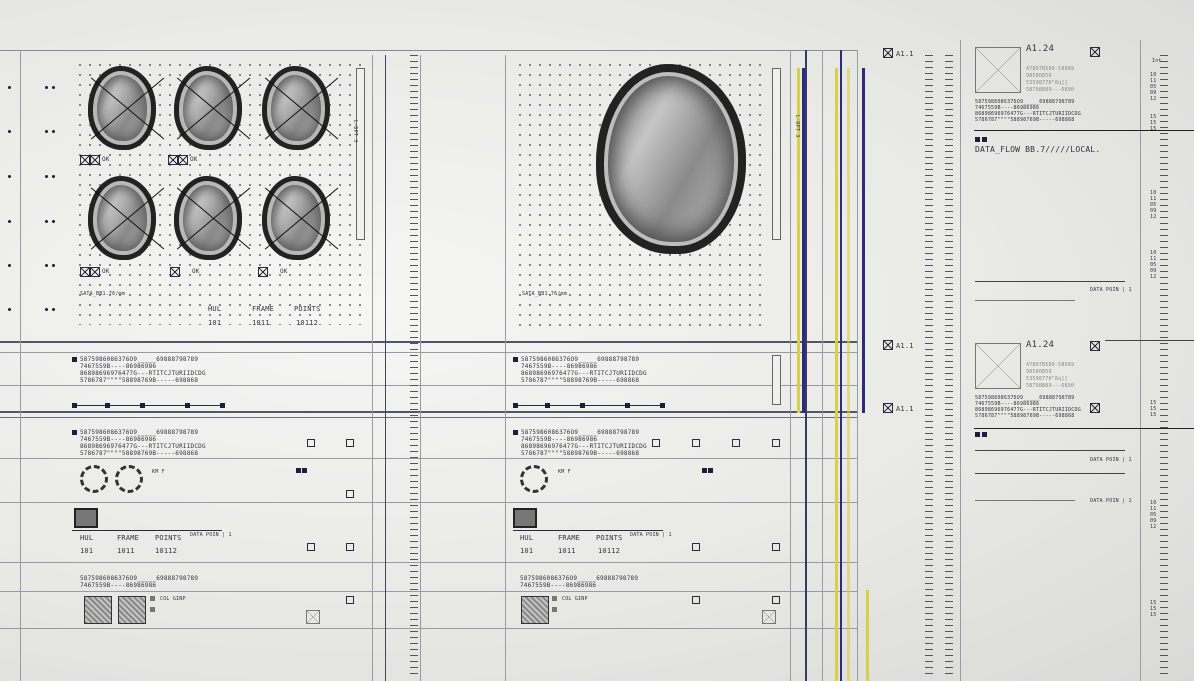  Describe the element at coordinates (797, 126) in the screenshot. I see `center-scroll-label: L-DPT 3` at that location.